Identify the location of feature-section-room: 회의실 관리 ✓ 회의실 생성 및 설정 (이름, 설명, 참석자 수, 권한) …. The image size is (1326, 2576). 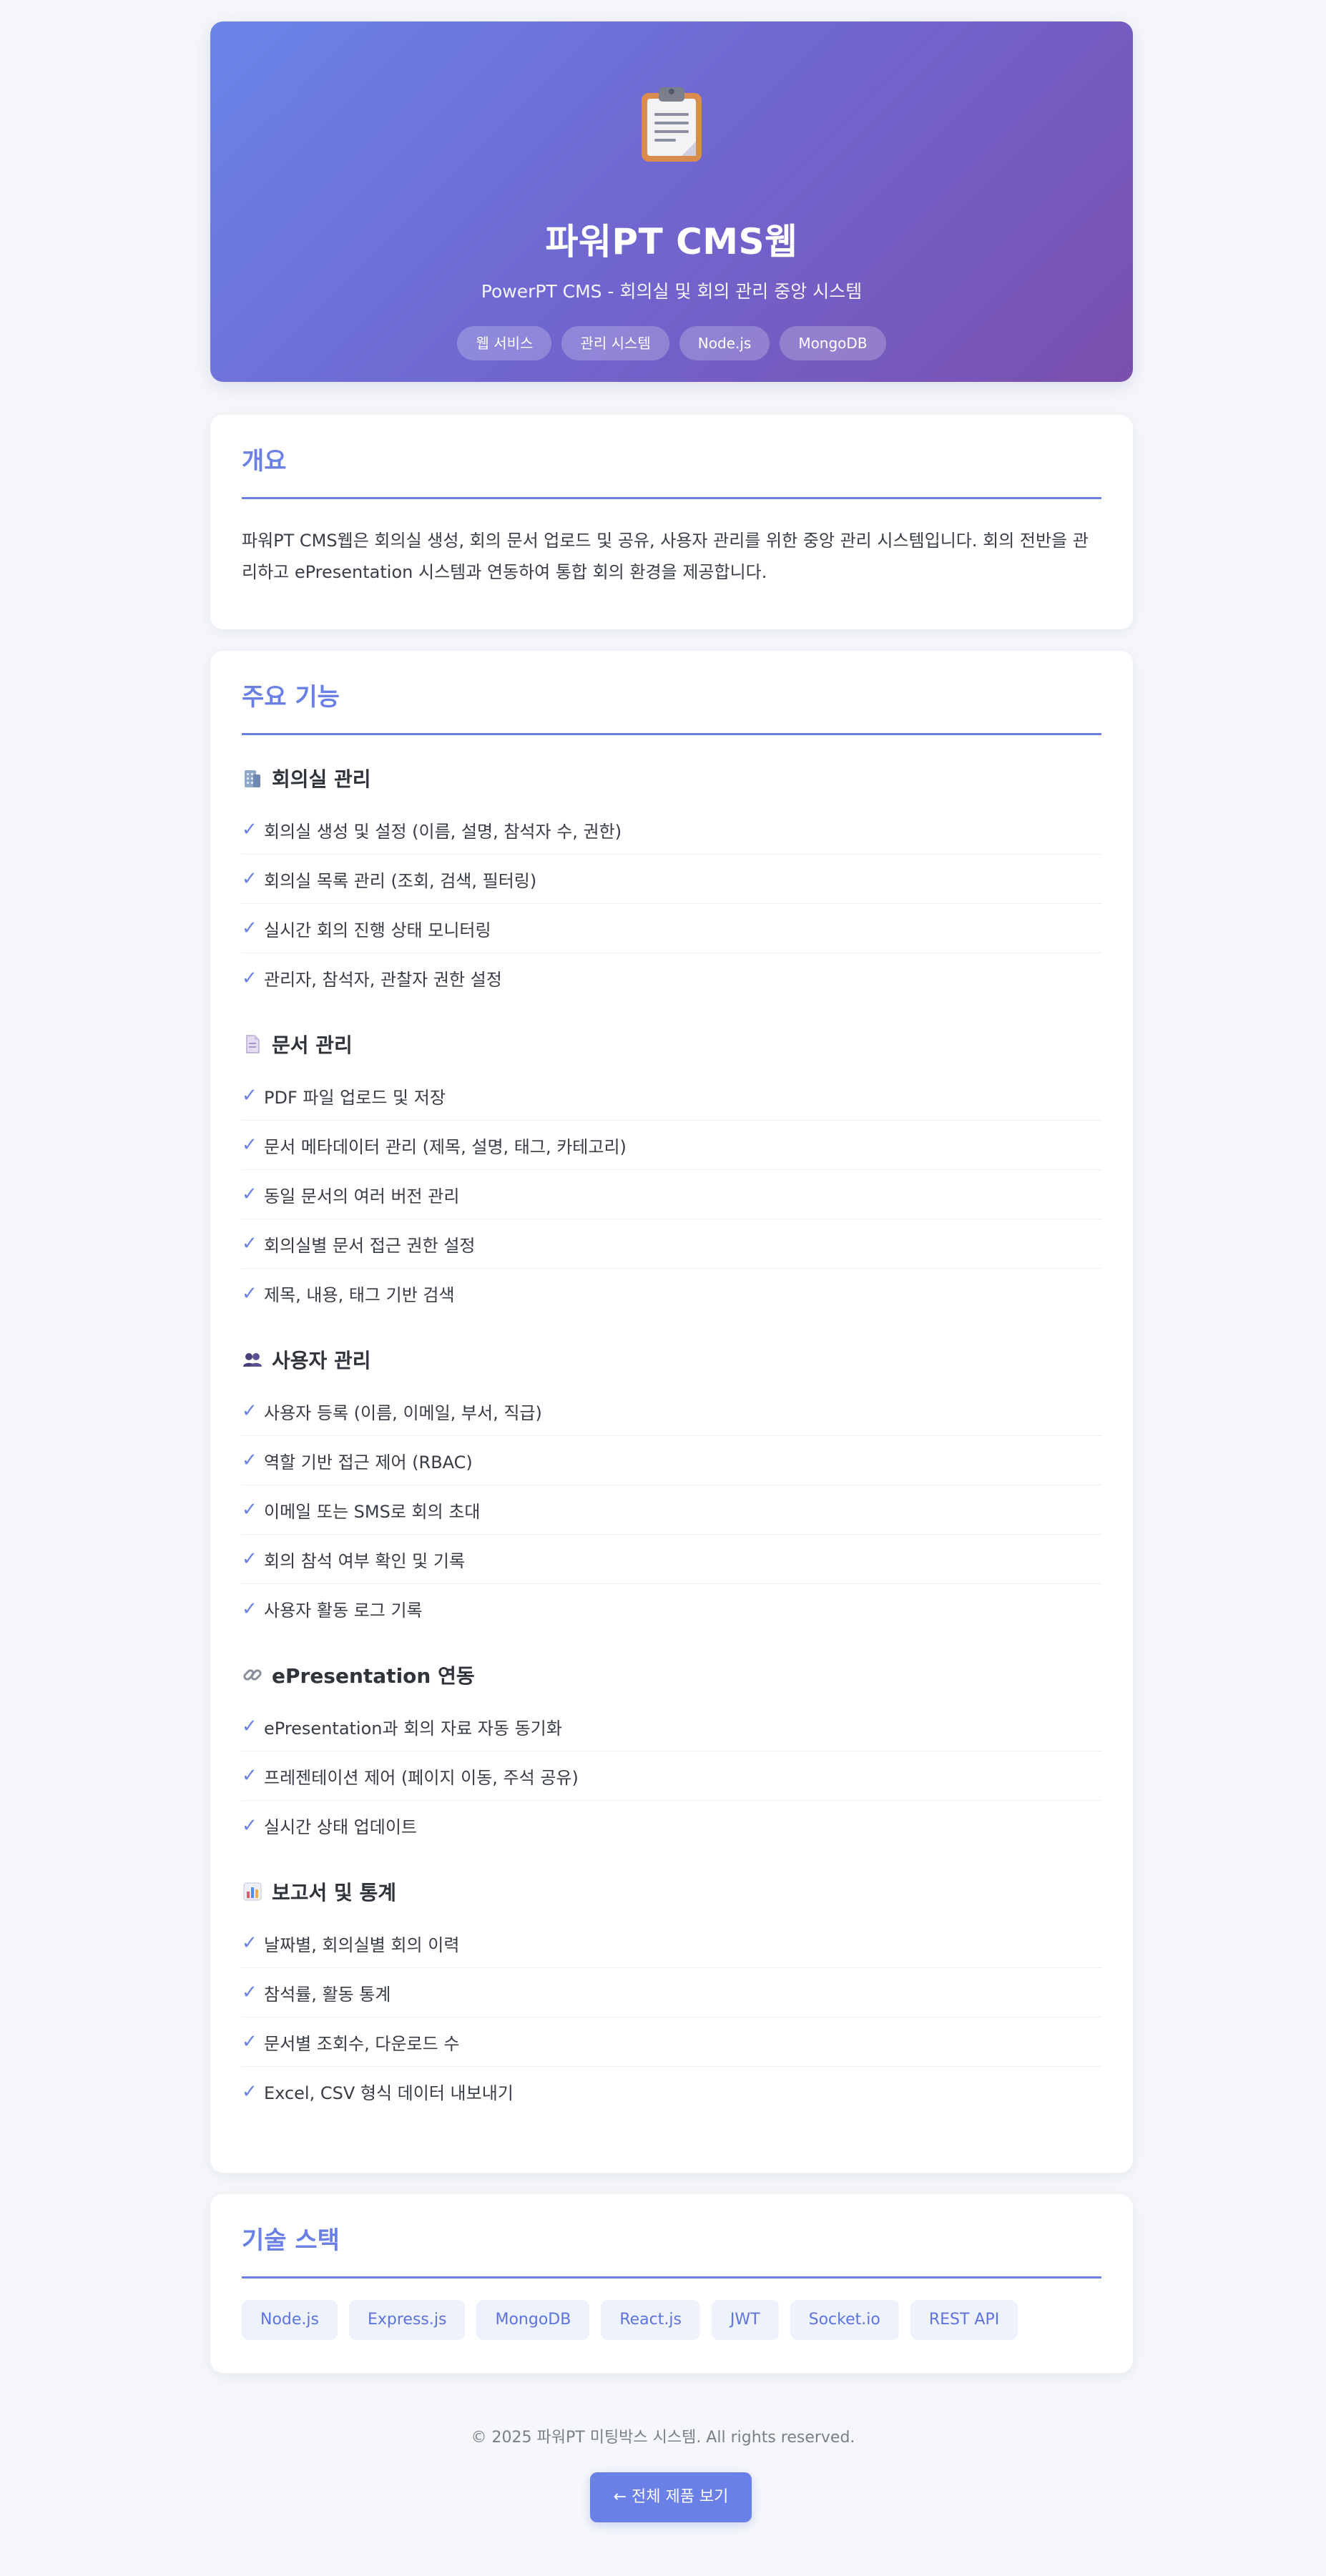
(671, 880).